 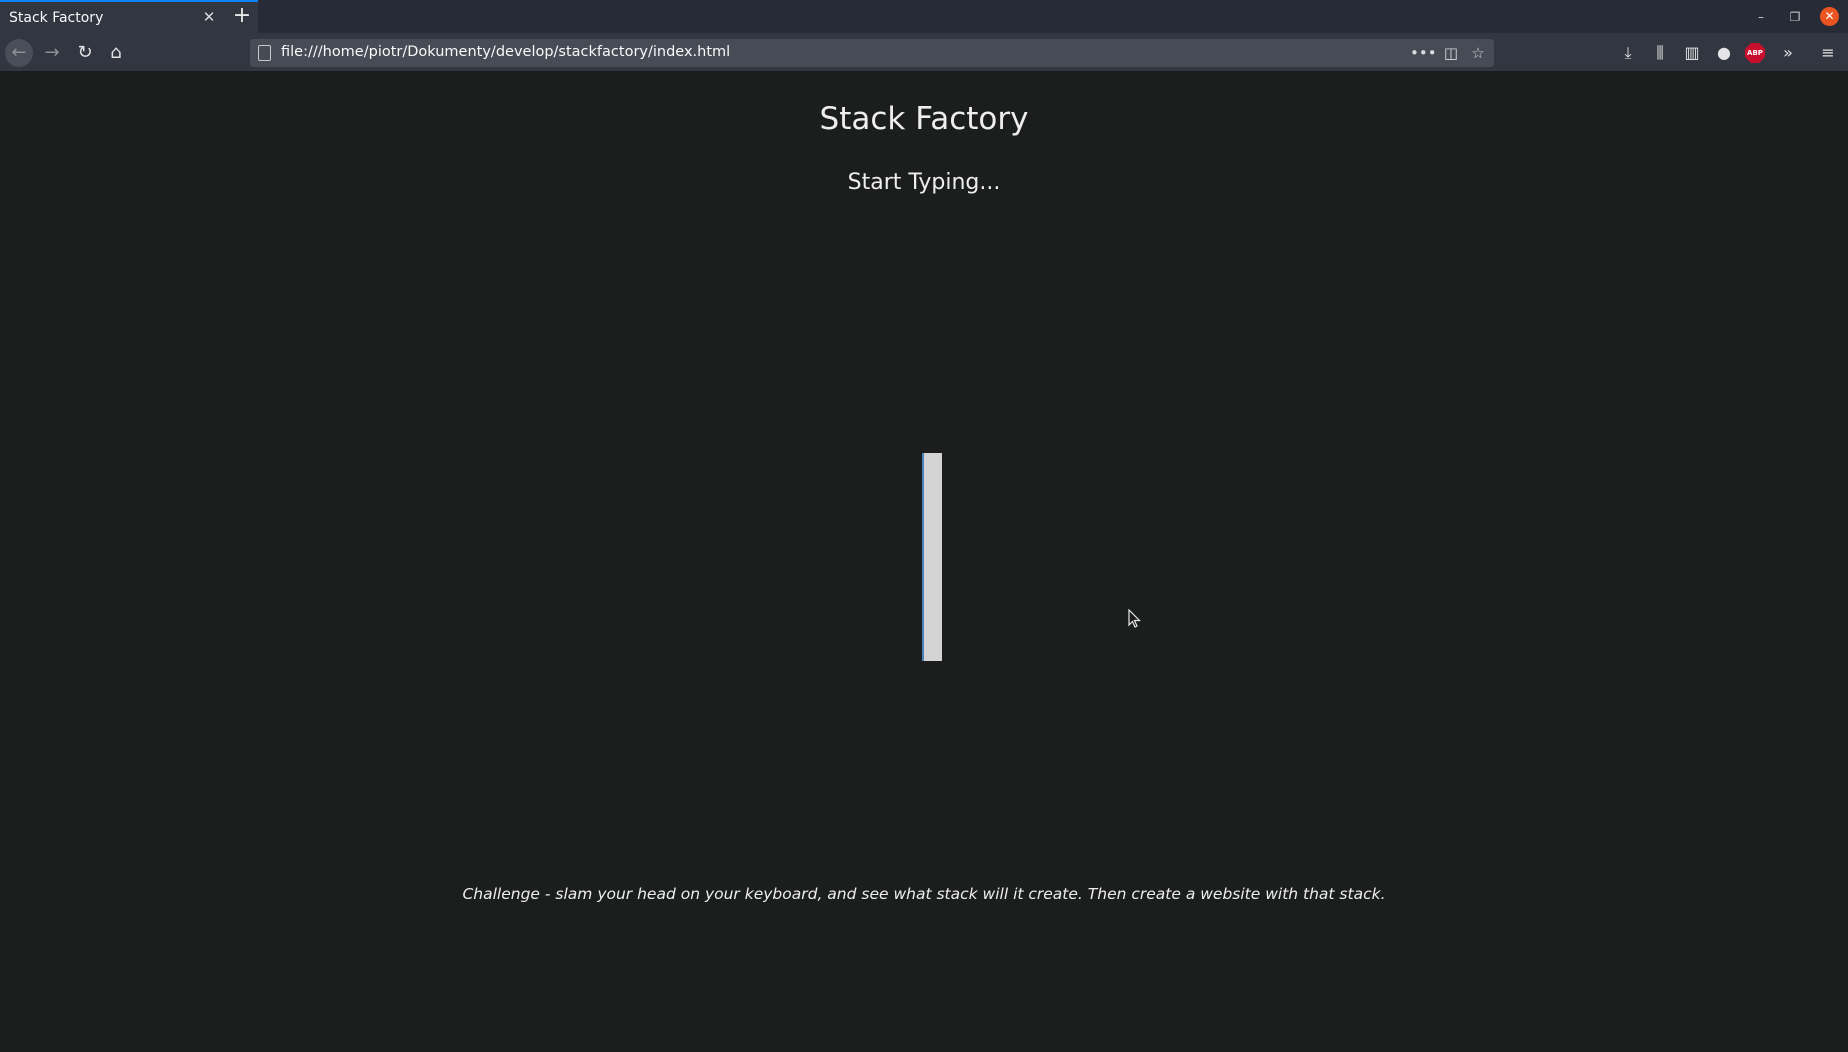 I want to click on home-button: ⌂, so click(x=116, y=53).